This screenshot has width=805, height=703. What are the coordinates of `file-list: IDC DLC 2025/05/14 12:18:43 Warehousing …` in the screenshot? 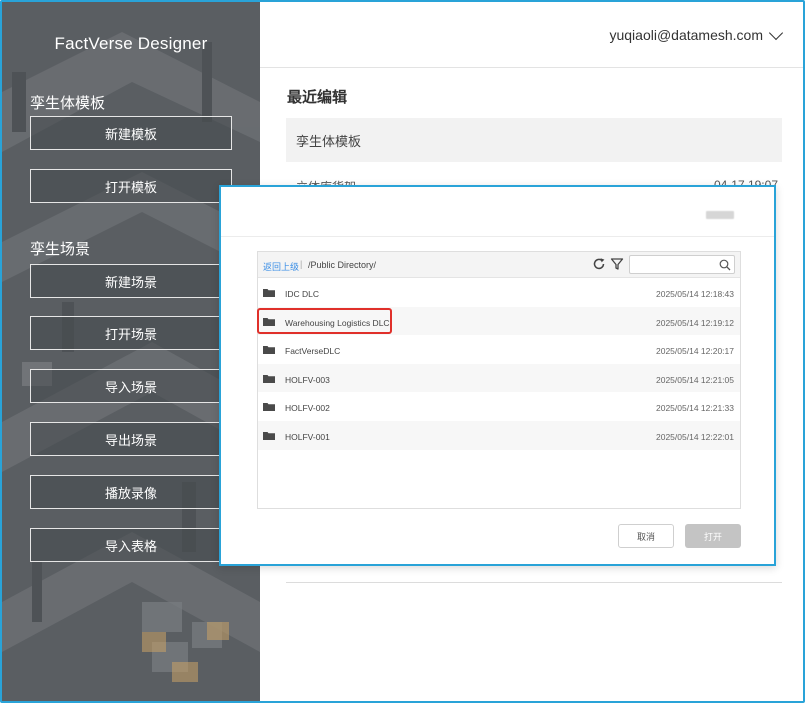 It's located at (499, 364).